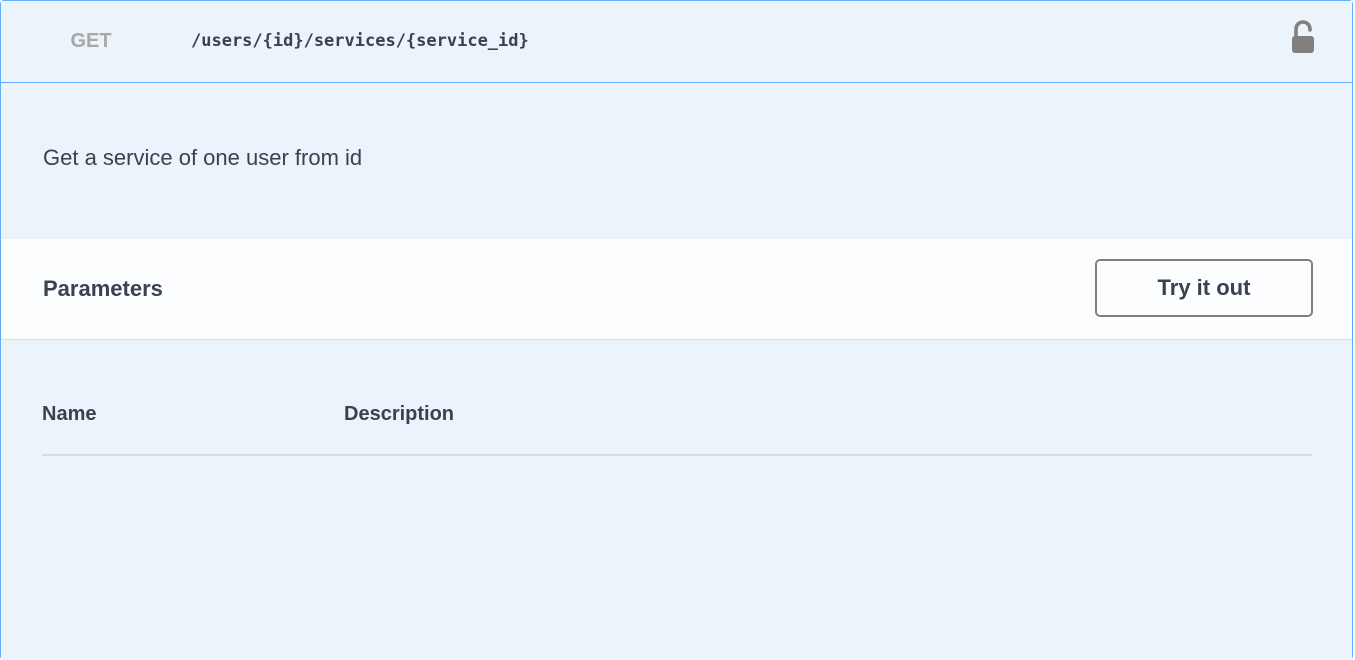 Image resolution: width=1355 pixels, height=660 pixels. I want to click on column-header-name: Name, so click(69, 414).